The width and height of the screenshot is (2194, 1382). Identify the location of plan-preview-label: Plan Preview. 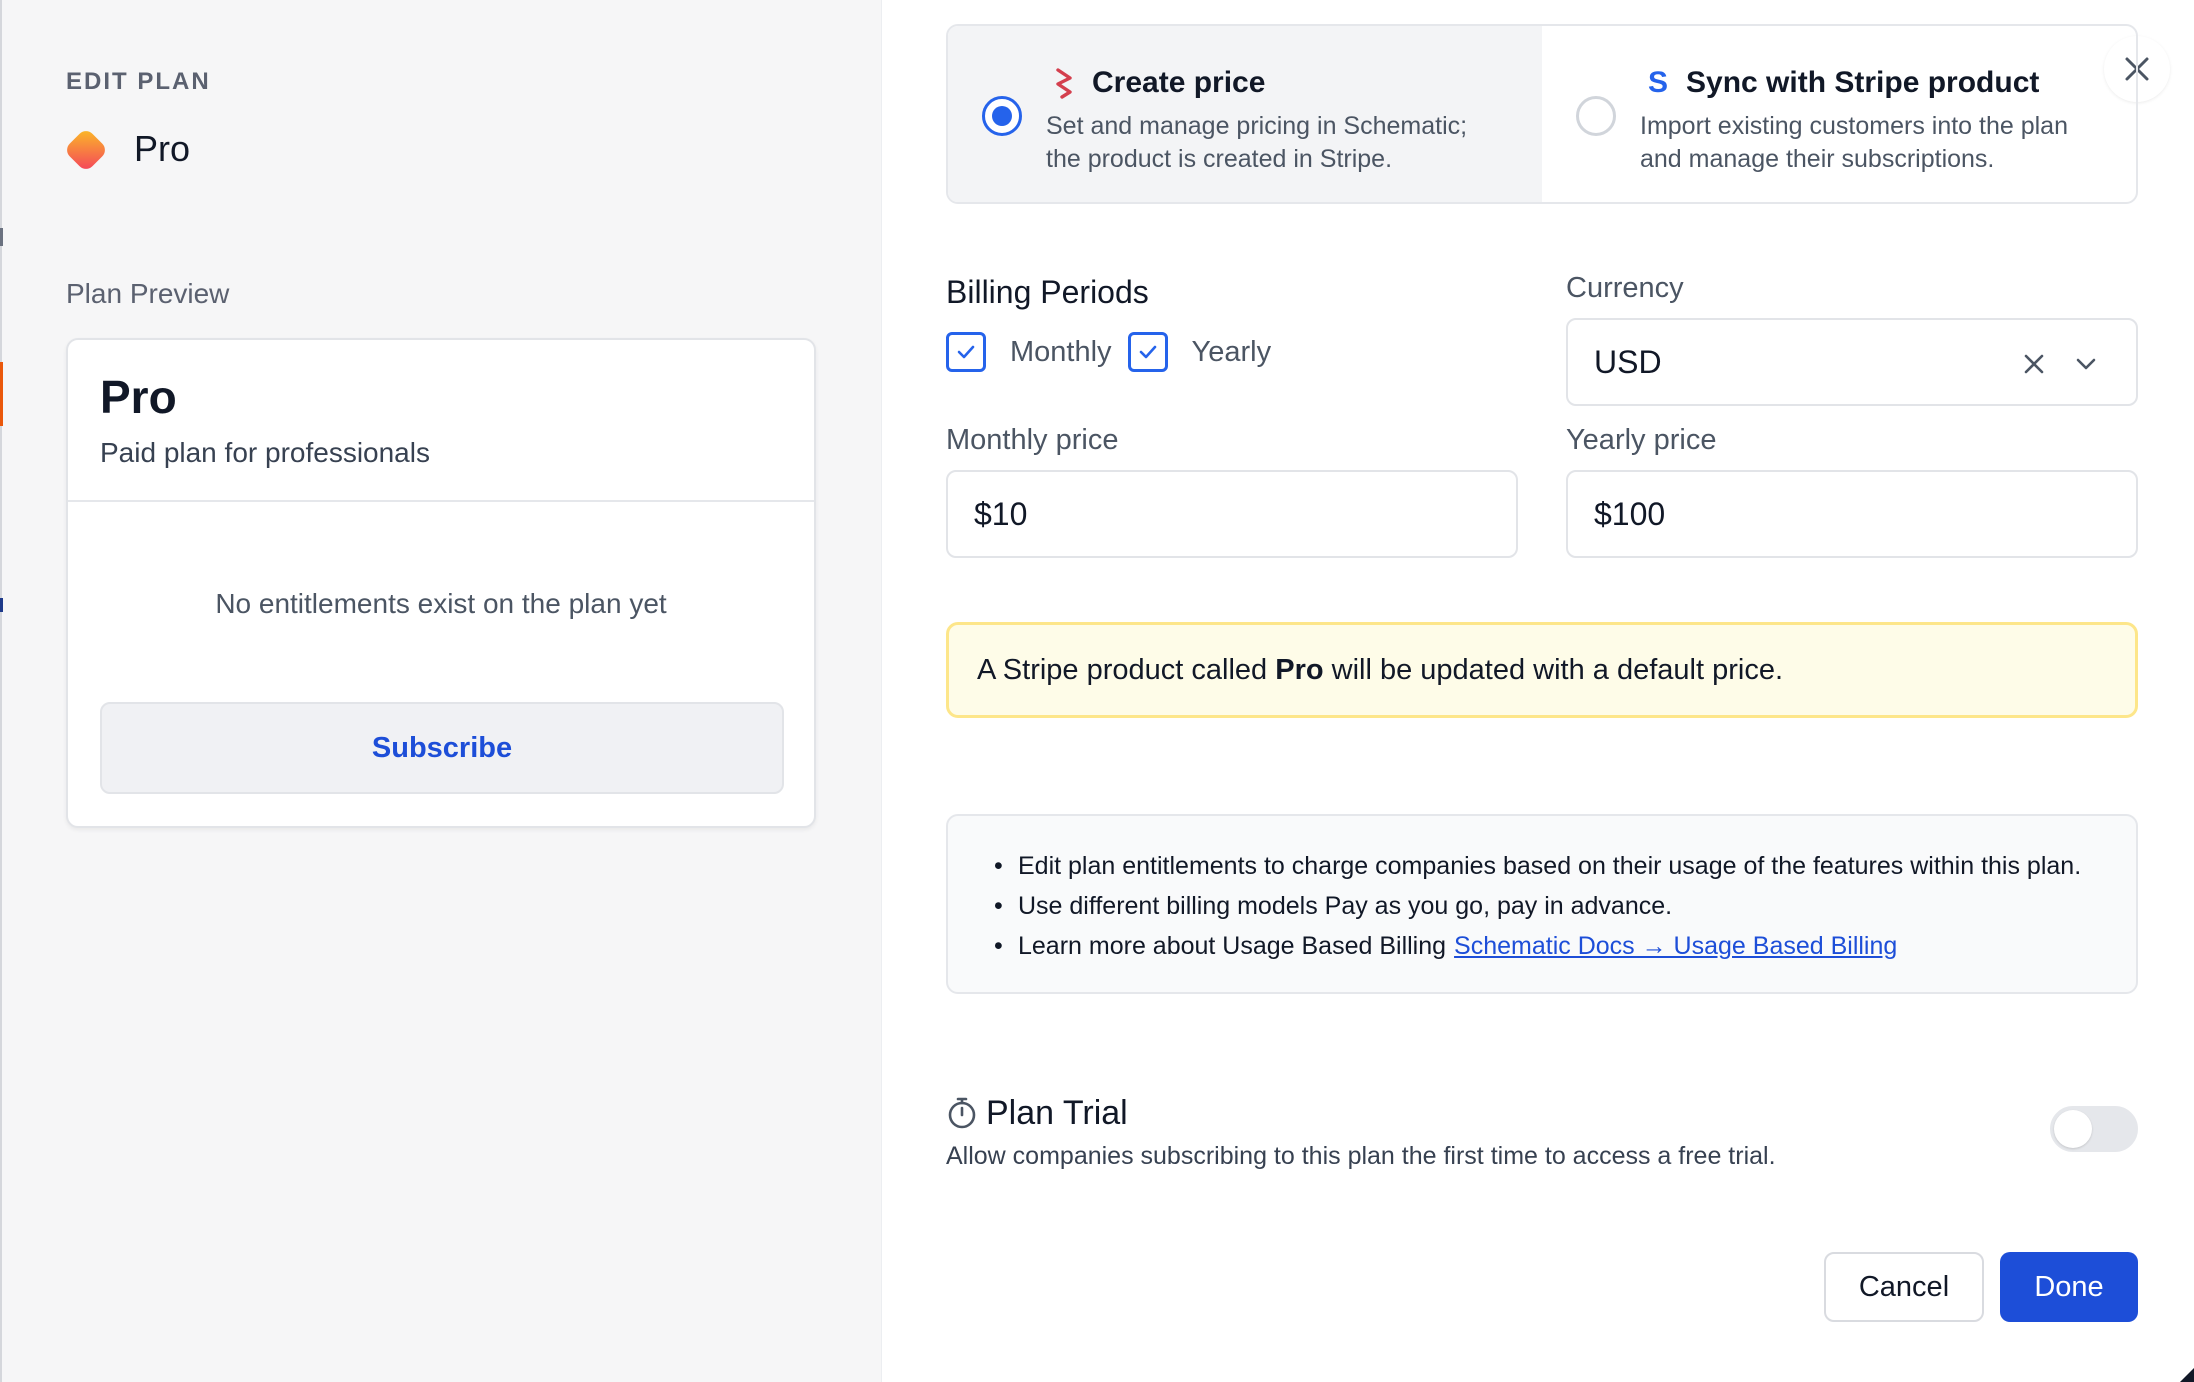
(148, 293).